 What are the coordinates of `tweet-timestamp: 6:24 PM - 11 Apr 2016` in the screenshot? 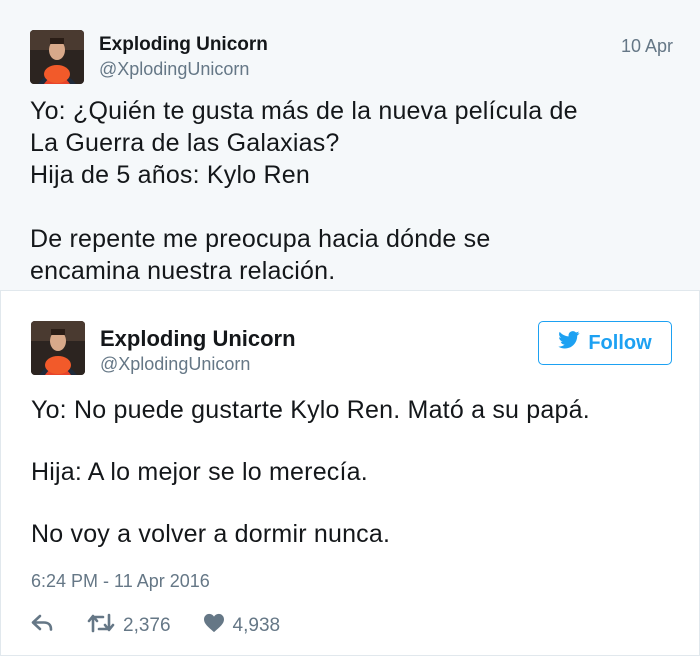 It's located at (120, 581).